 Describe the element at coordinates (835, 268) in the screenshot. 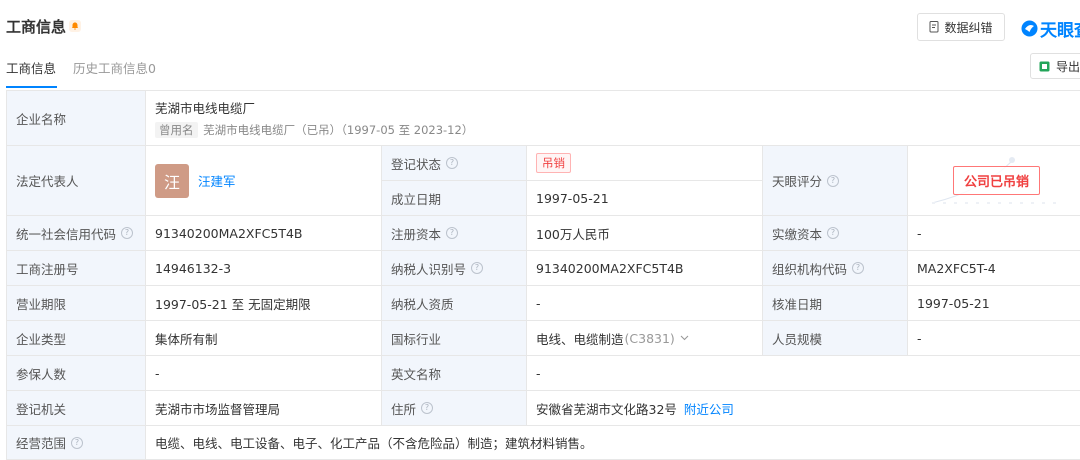

I see `org-code-label: 组织机构代码?` at that location.